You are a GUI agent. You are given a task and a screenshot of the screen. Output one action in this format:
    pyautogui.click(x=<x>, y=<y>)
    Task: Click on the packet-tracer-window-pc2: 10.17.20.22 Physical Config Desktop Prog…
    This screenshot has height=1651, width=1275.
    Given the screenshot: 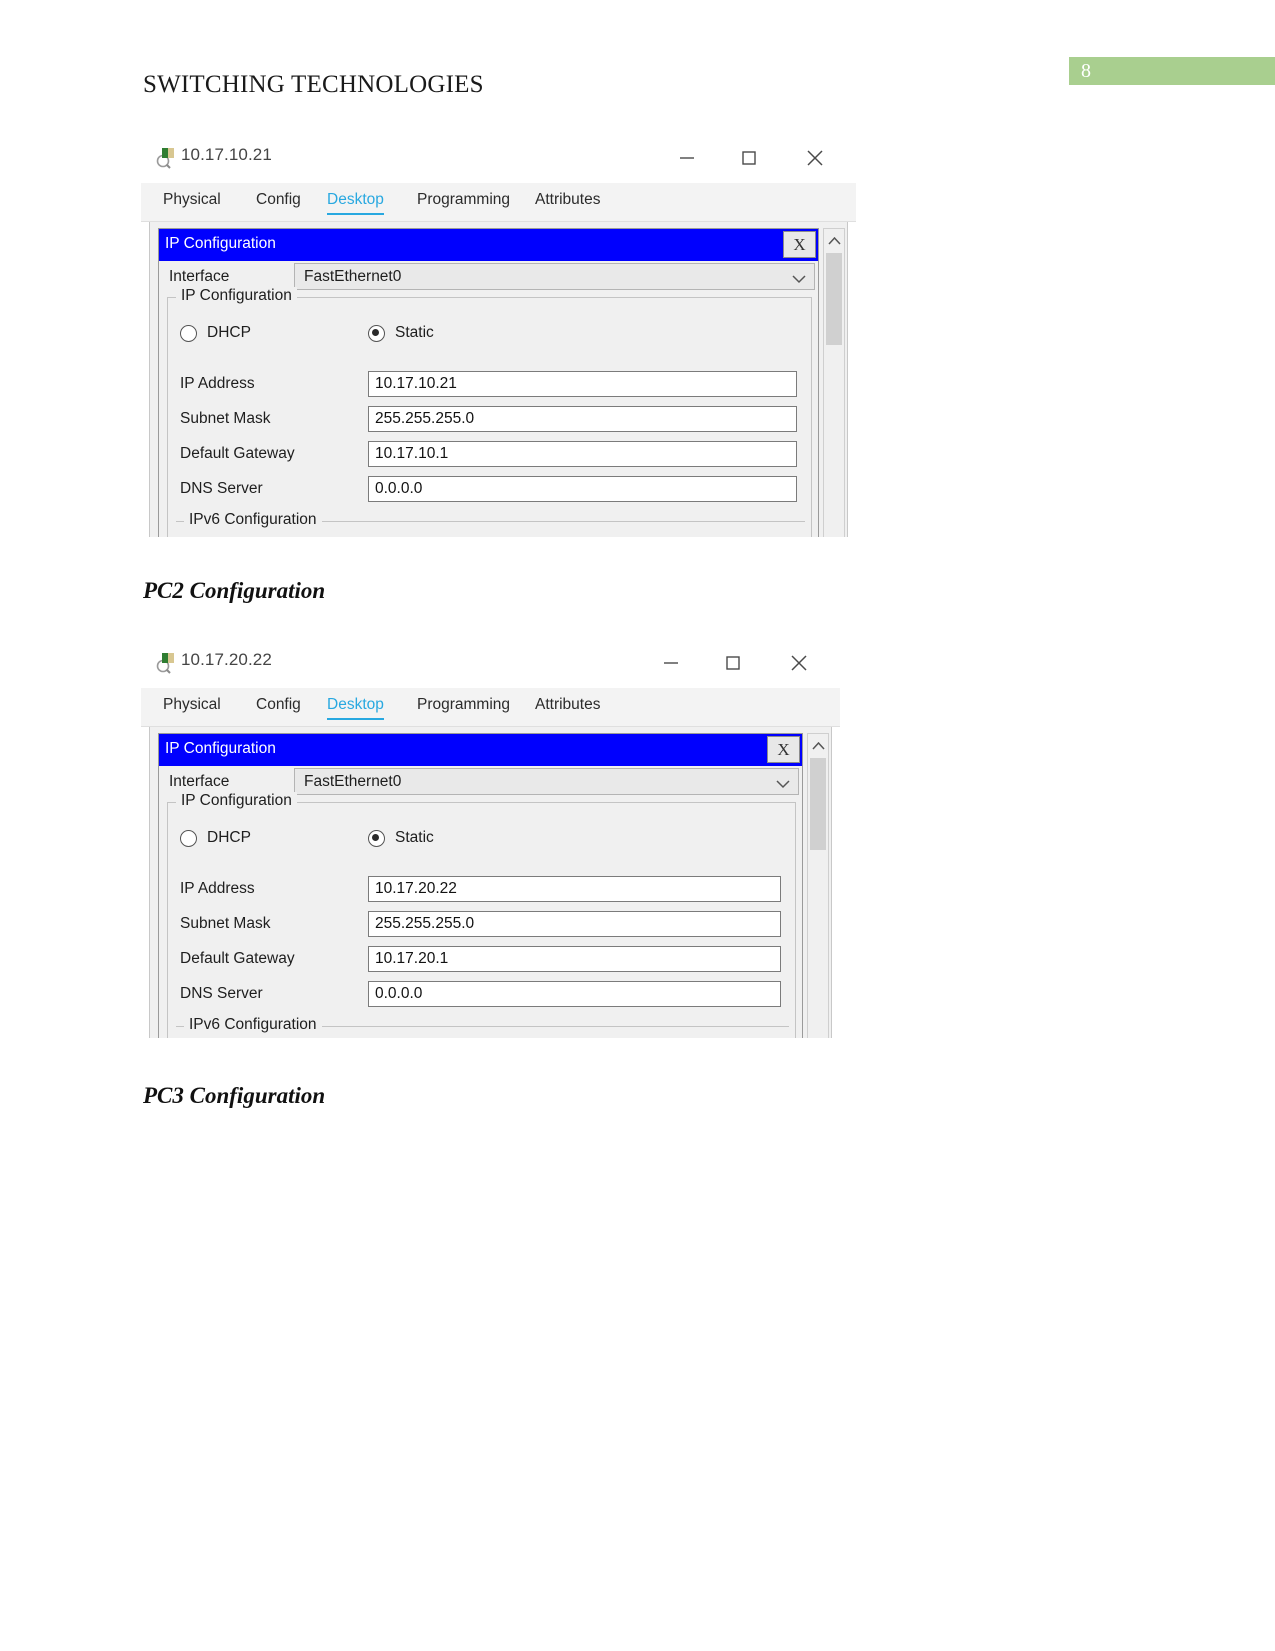 What is the action you would take?
    pyautogui.click(x=490, y=838)
    